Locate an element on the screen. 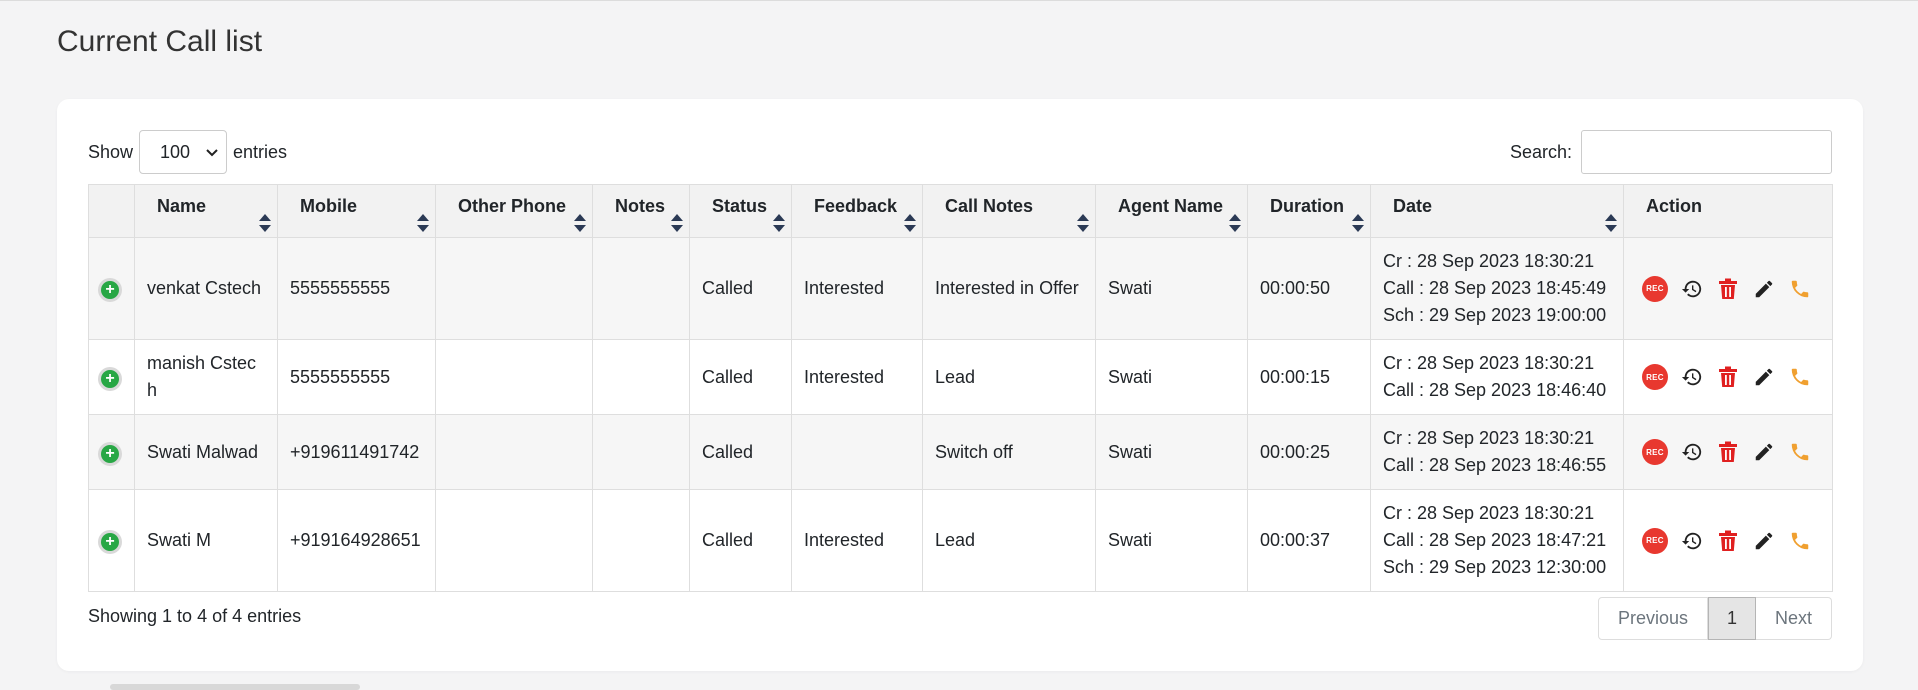 The height and width of the screenshot is (690, 1918). cell-call-notes: Switch off is located at coordinates (1009, 452).